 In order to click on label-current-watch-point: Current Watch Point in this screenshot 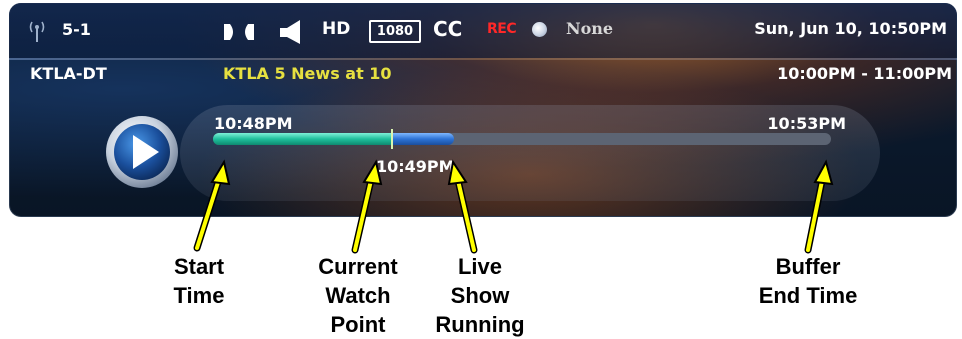, I will do `click(358, 295)`.